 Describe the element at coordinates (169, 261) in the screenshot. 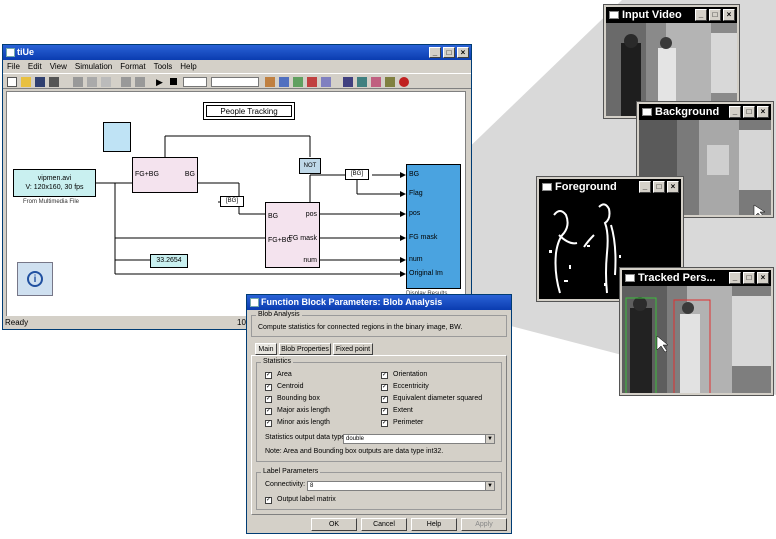

I see `display-value-block: 33.2654` at that location.